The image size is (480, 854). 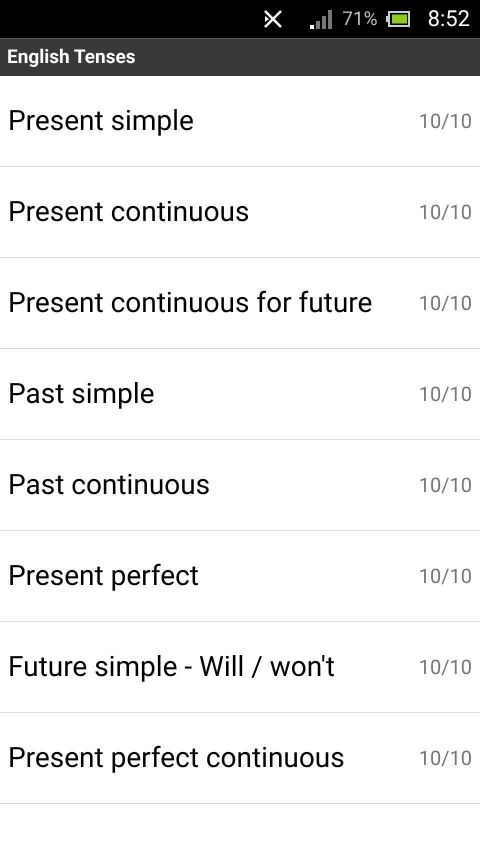 I want to click on clock: 8:52, so click(x=449, y=20).